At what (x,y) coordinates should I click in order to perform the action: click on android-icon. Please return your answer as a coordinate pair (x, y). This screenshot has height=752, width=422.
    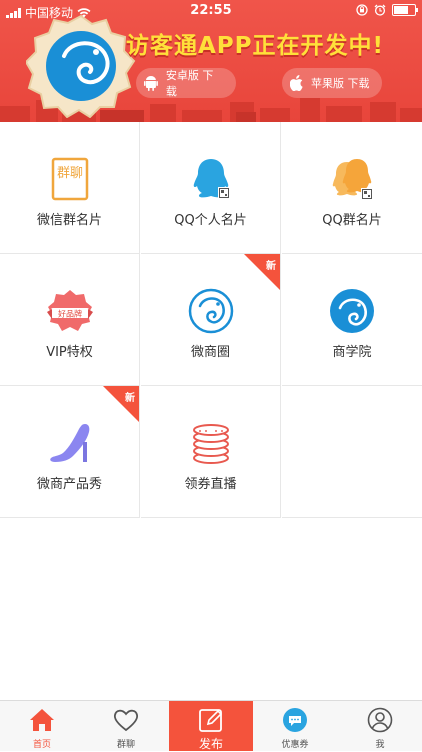
    Looking at the image, I should click on (151, 83).